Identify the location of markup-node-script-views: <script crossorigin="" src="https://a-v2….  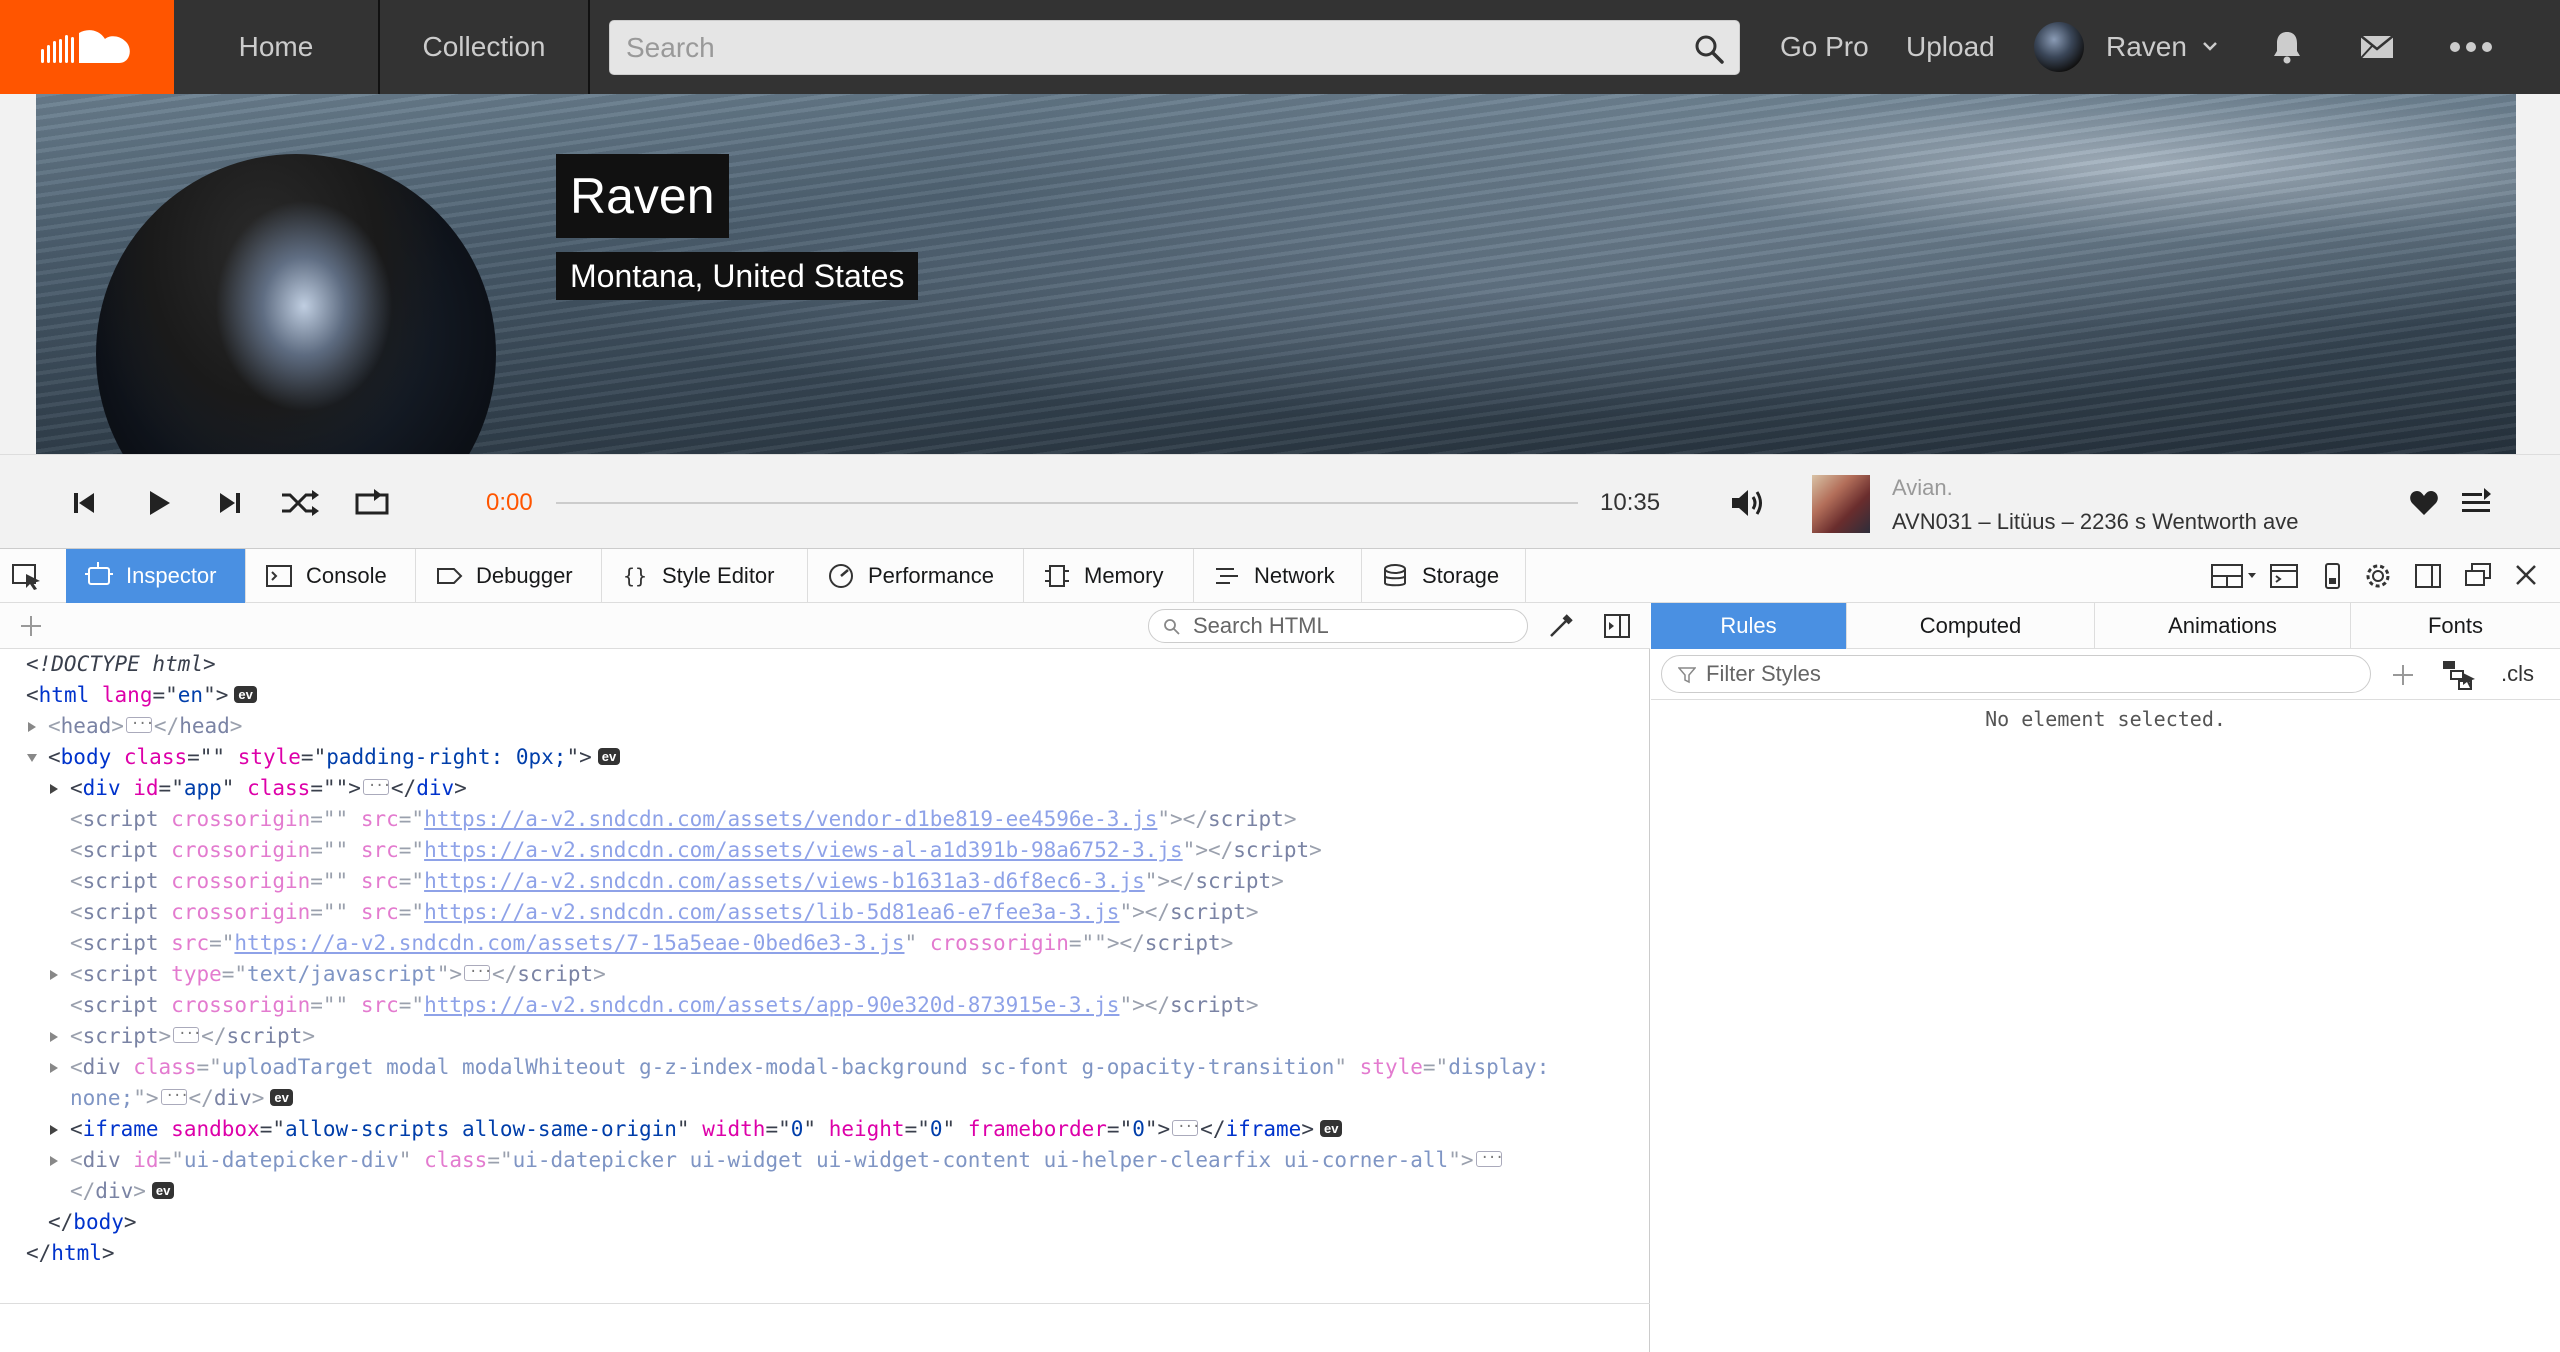
(825, 881).